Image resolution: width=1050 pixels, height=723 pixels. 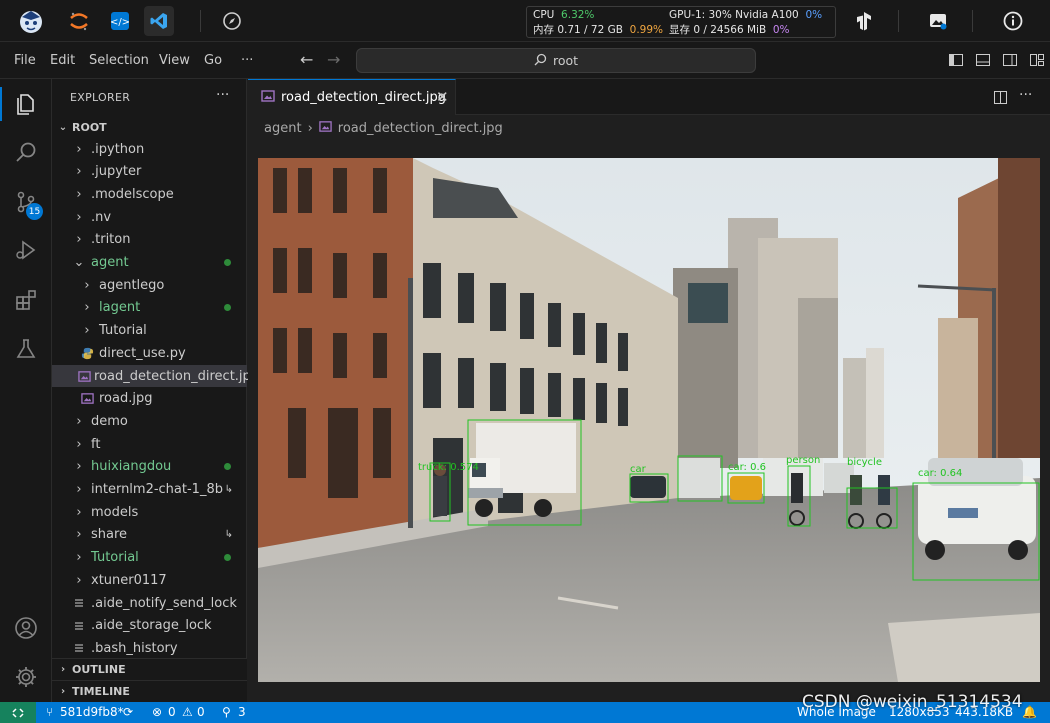 What do you see at coordinates (62, 60) in the screenshot?
I see `menu-edit: Edit` at bounding box center [62, 60].